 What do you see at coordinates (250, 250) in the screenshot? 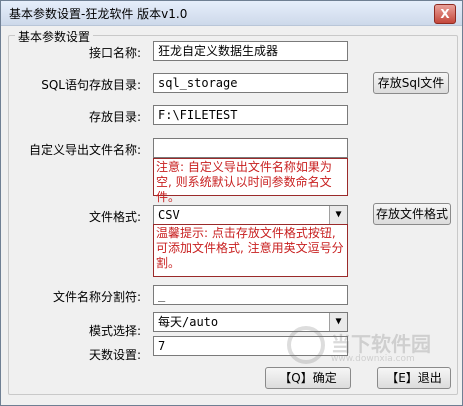
I see `file-format-note: 温馨提示: 点击存放文件格式按钮, 可添加文件格式, 注意用英文逗号分割。` at bounding box center [250, 250].